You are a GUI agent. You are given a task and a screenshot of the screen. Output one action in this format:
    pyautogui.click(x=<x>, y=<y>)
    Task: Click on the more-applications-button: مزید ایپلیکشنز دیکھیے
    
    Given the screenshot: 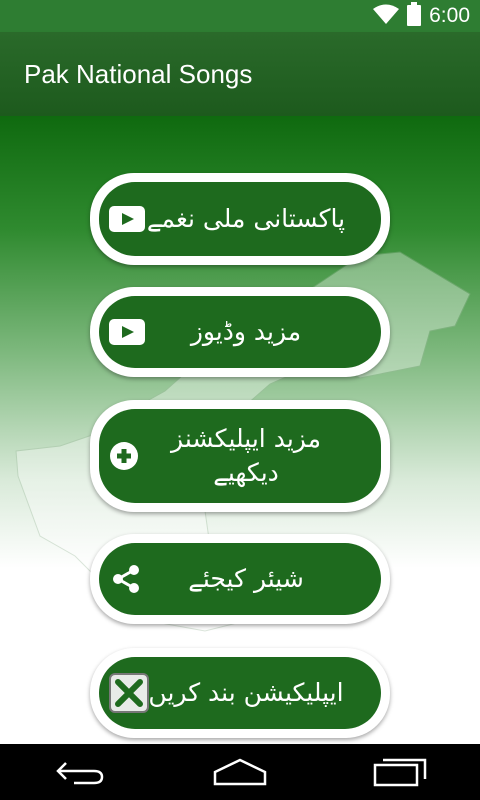 What is the action you would take?
    pyautogui.click(x=240, y=456)
    